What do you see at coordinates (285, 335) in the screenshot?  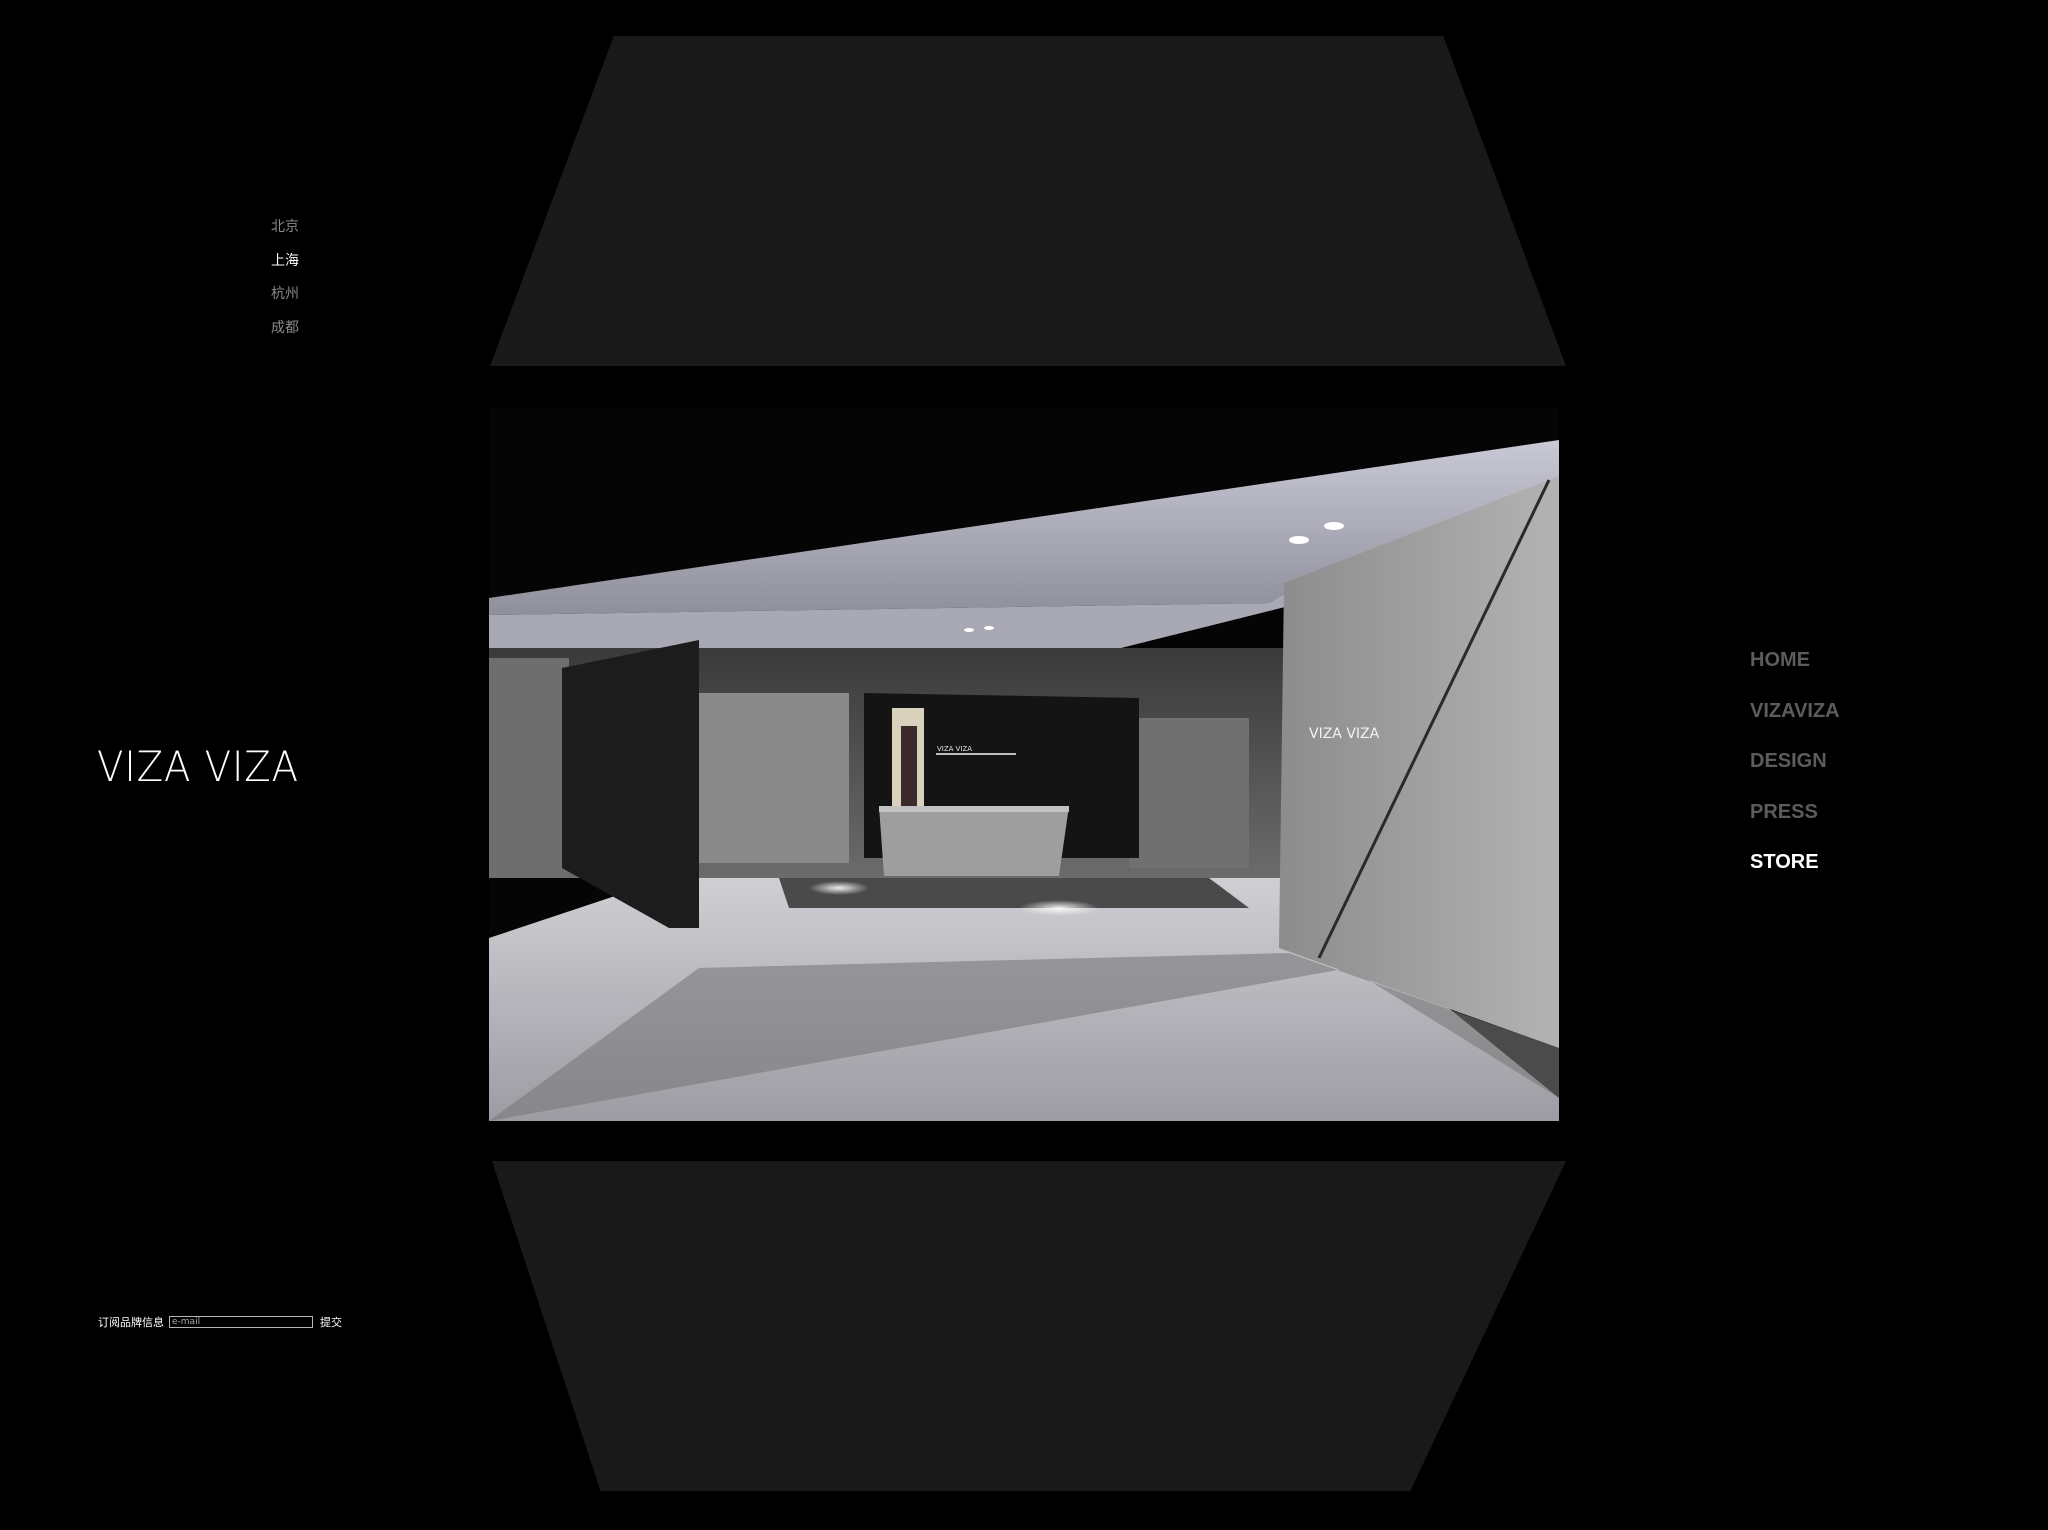 I see `city-item-chengdu: 成都` at bounding box center [285, 335].